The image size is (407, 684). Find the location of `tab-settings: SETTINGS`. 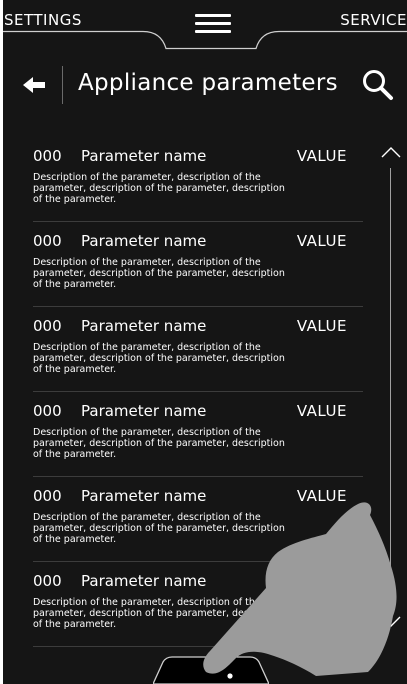

tab-settings: SETTINGS is located at coordinates (43, 20).